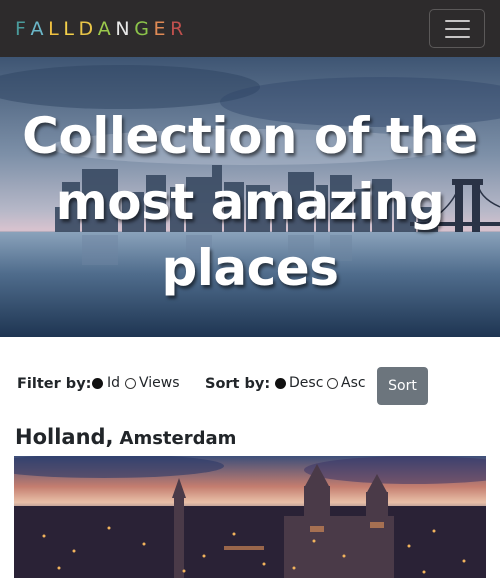 This screenshot has width=500, height=578. What do you see at coordinates (280, 383) in the screenshot?
I see `sort-desc-radio` at bounding box center [280, 383].